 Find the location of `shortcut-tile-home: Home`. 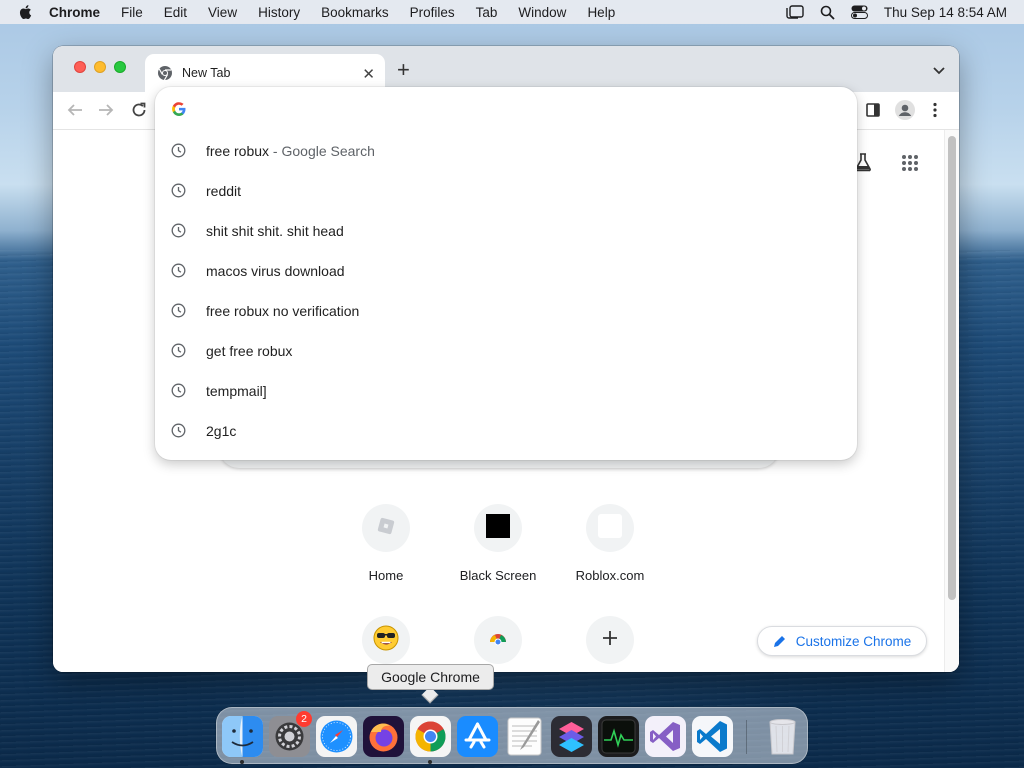

shortcut-tile-home: Home is located at coordinates (386, 543).